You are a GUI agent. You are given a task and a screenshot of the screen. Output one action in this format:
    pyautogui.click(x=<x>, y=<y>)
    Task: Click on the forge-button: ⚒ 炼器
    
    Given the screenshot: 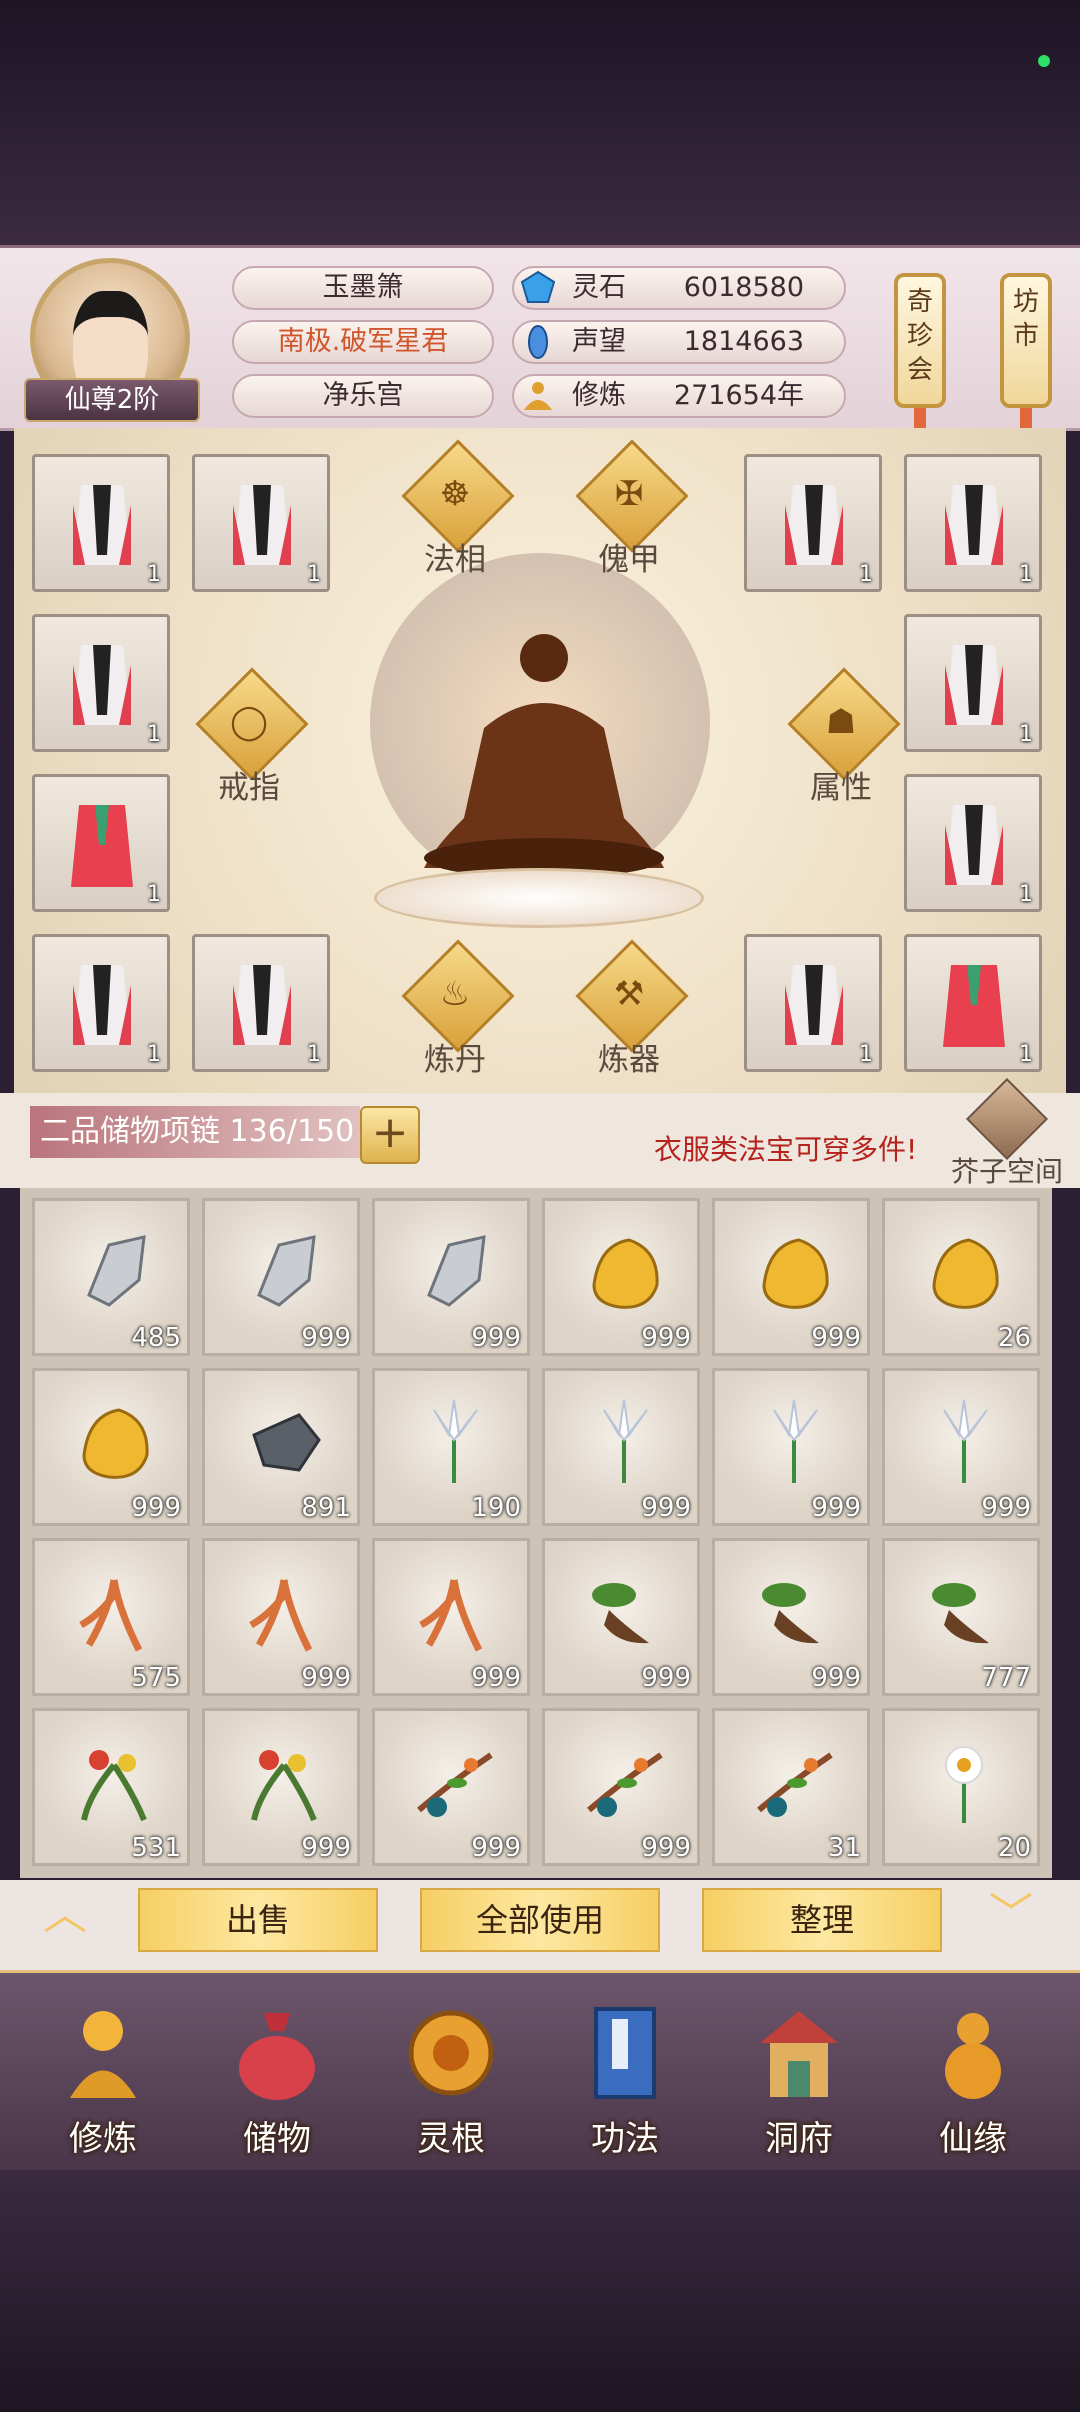 What is the action you would take?
    pyautogui.click(x=631, y=1013)
    